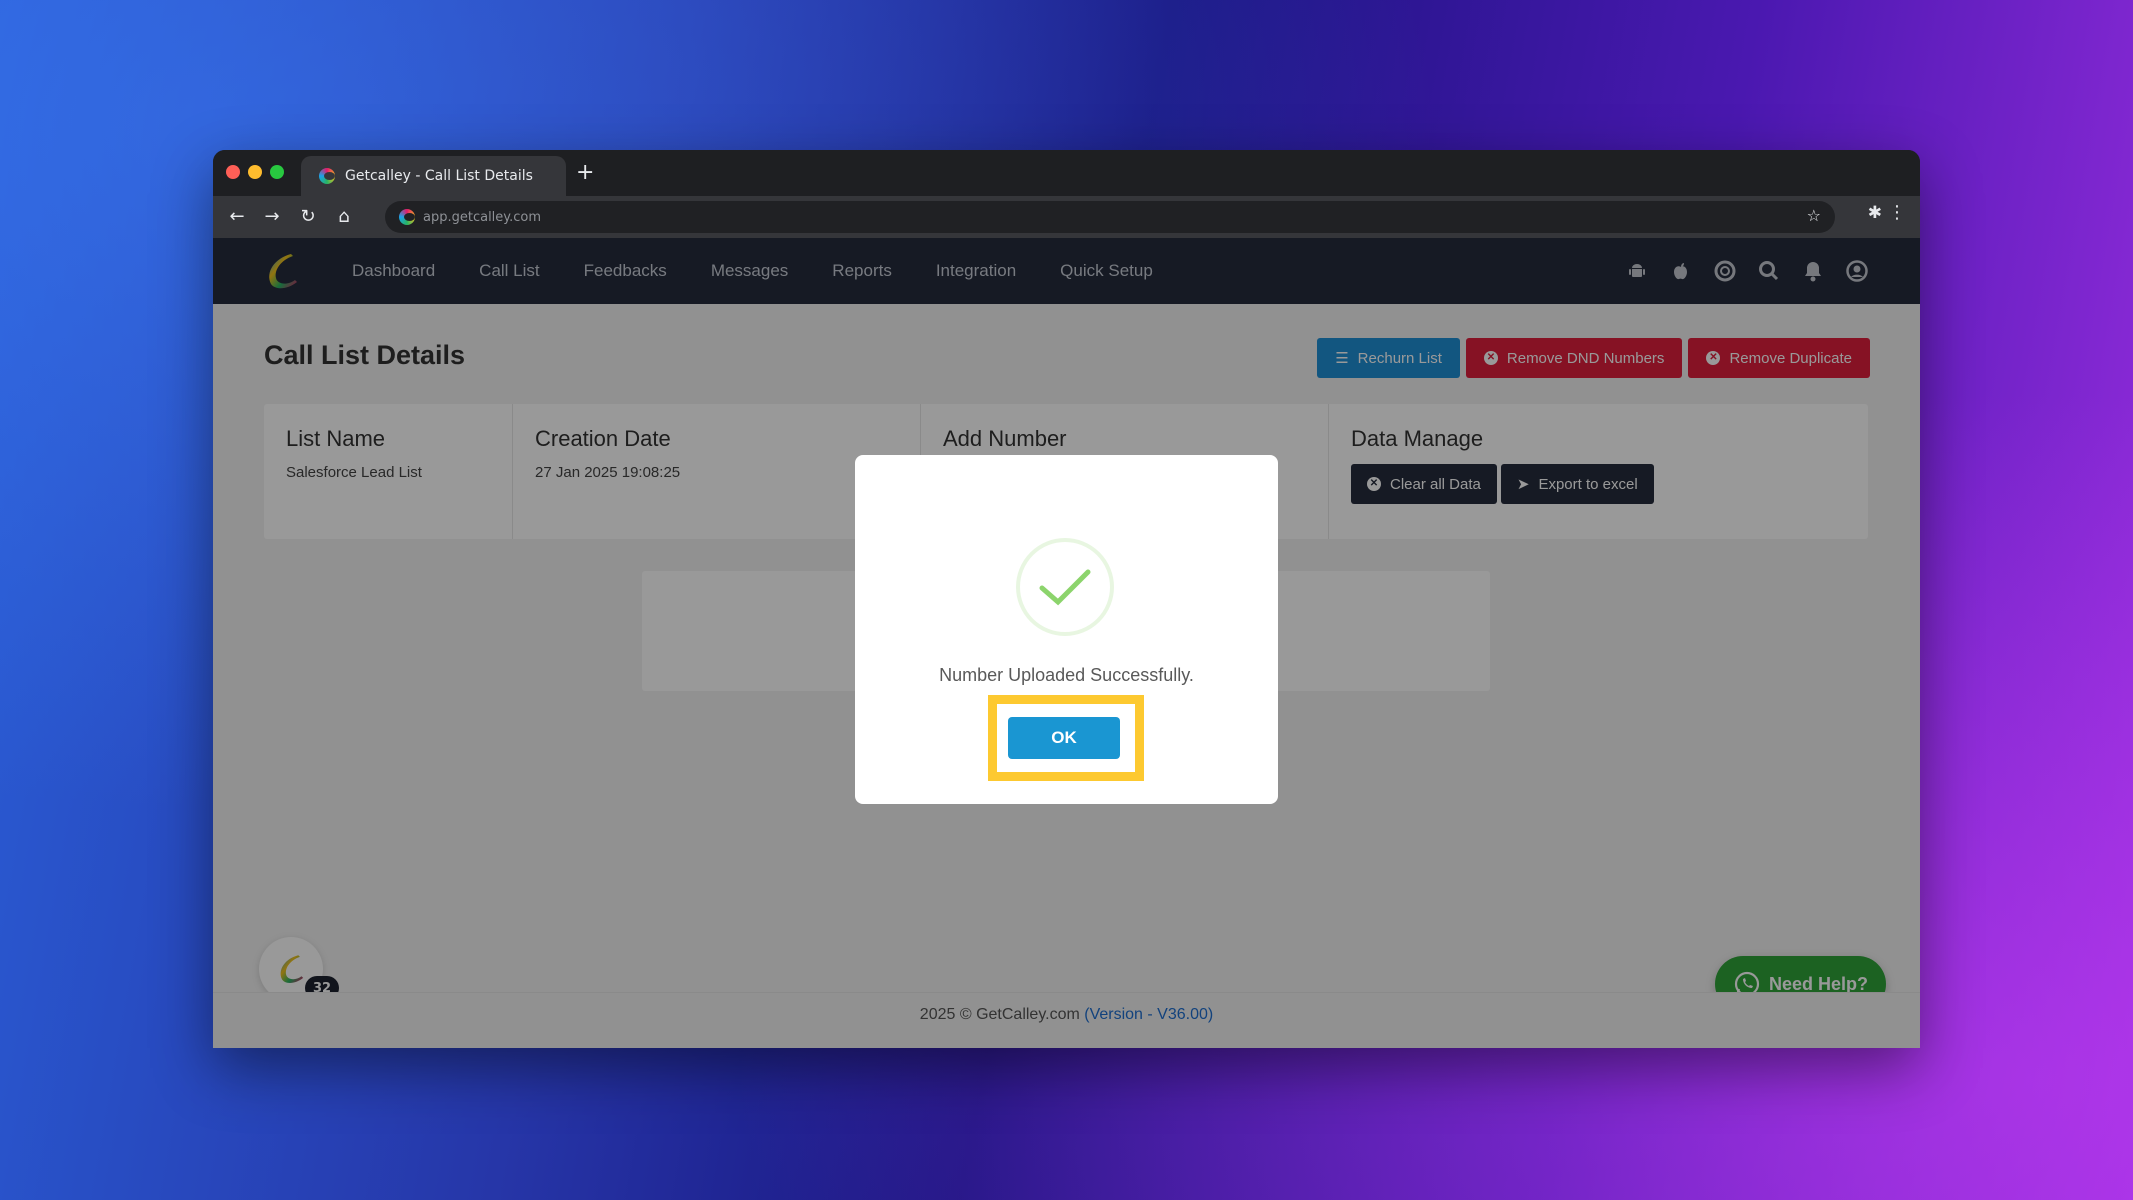  Describe the element at coordinates (277, 172) in the screenshot. I see `maximize-window-button` at that location.